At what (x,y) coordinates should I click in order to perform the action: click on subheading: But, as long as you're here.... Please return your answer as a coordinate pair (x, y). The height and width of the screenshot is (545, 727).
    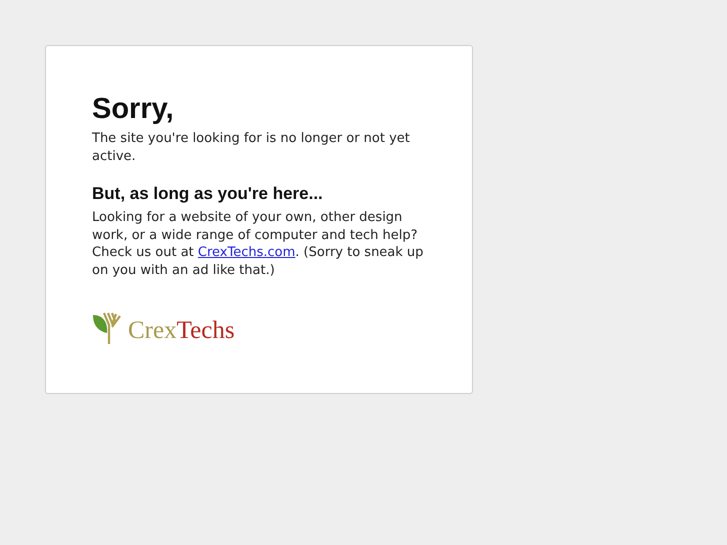
    Looking at the image, I should click on (208, 194).